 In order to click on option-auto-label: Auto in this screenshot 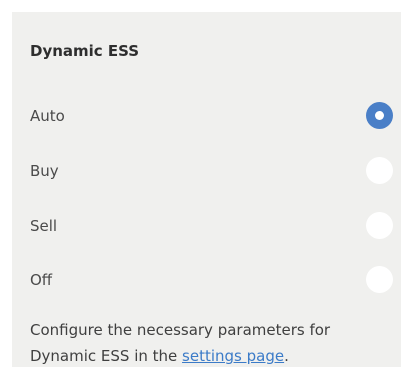, I will do `click(47, 116)`.